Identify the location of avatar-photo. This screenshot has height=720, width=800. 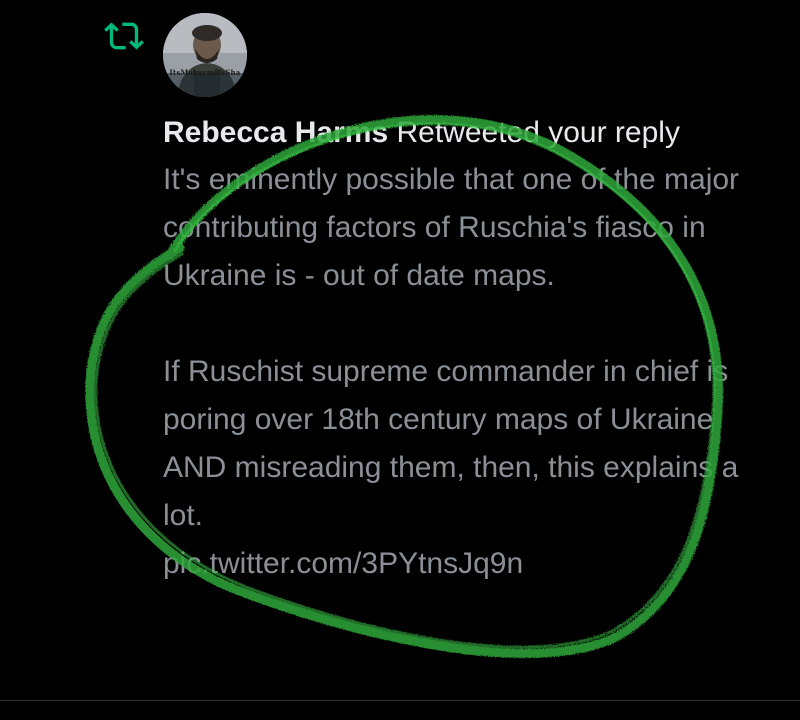
(205, 55).